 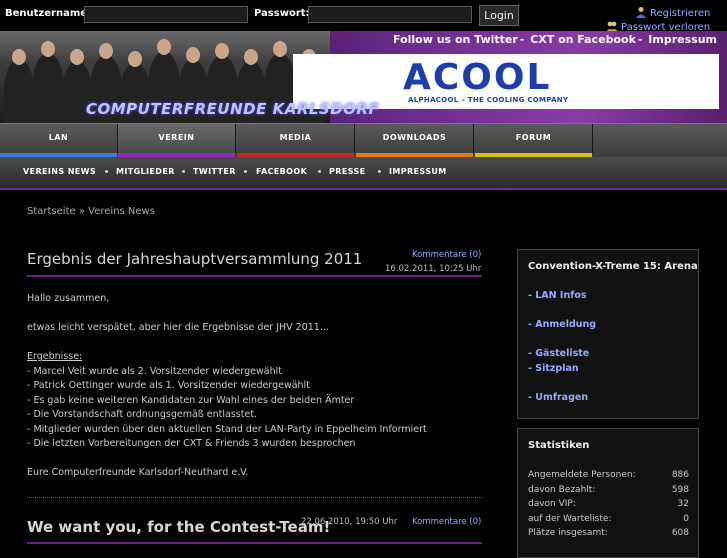 I want to click on nav-verein-label: VEREIN, so click(x=176, y=137).